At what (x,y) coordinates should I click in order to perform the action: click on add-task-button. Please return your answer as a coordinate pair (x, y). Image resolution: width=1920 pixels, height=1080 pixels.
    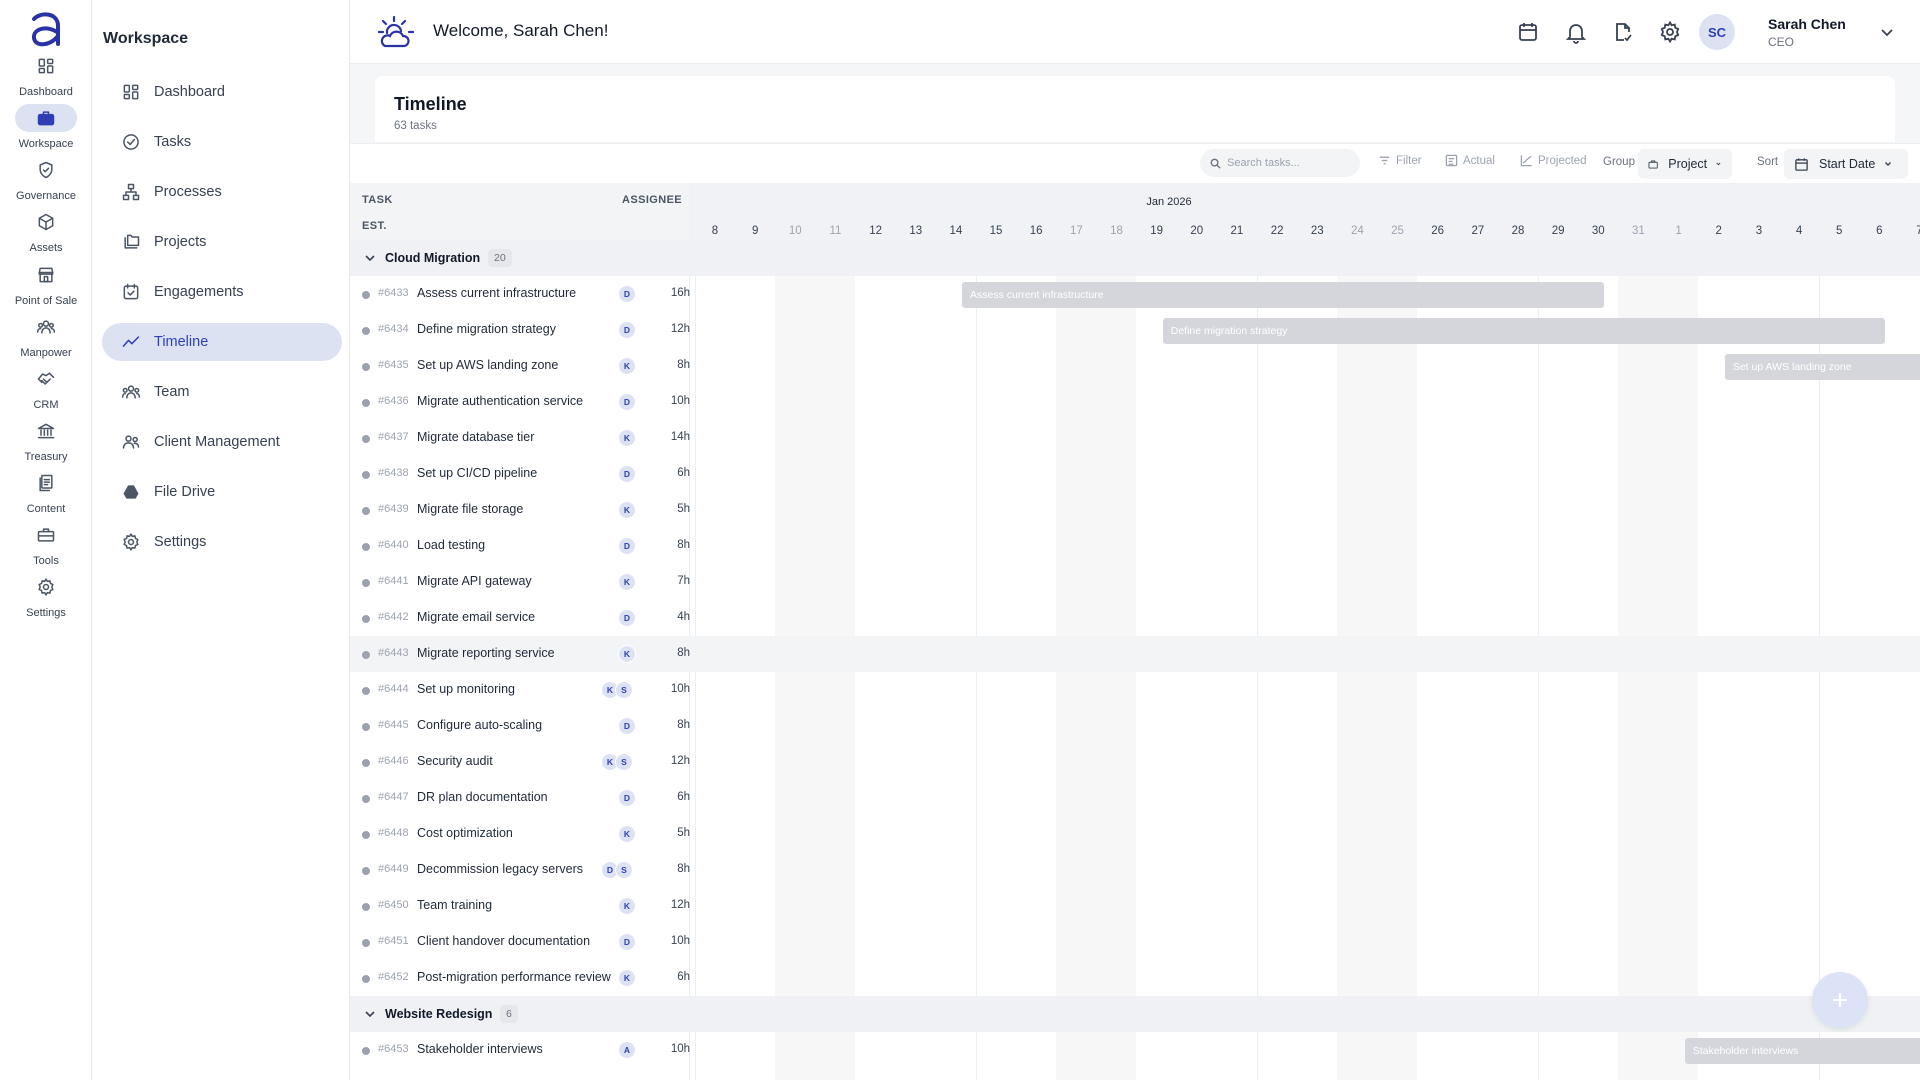
    Looking at the image, I should click on (1840, 1000).